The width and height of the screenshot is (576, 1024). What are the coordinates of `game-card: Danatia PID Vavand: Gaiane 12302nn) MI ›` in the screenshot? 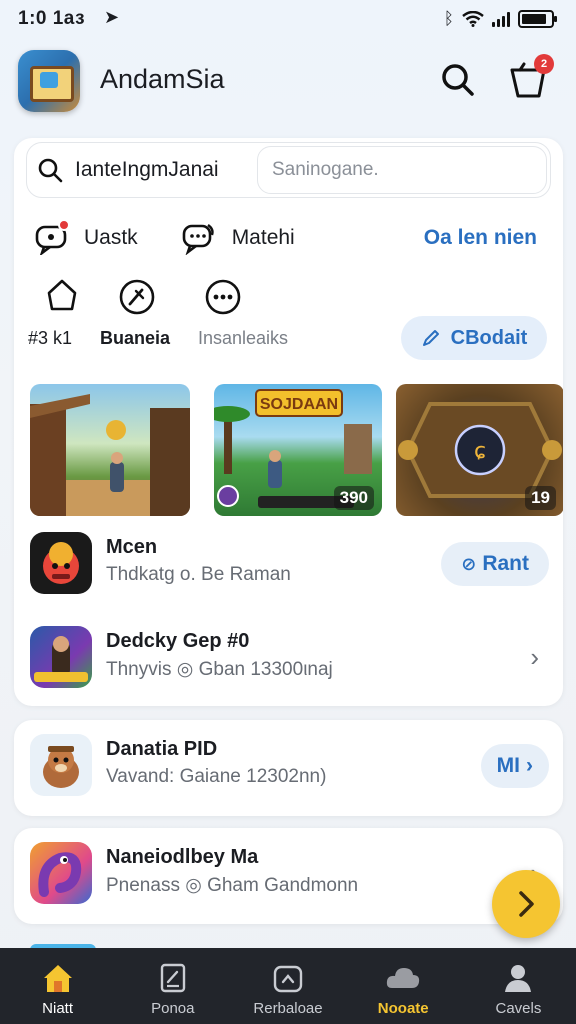 It's located at (288, 768).